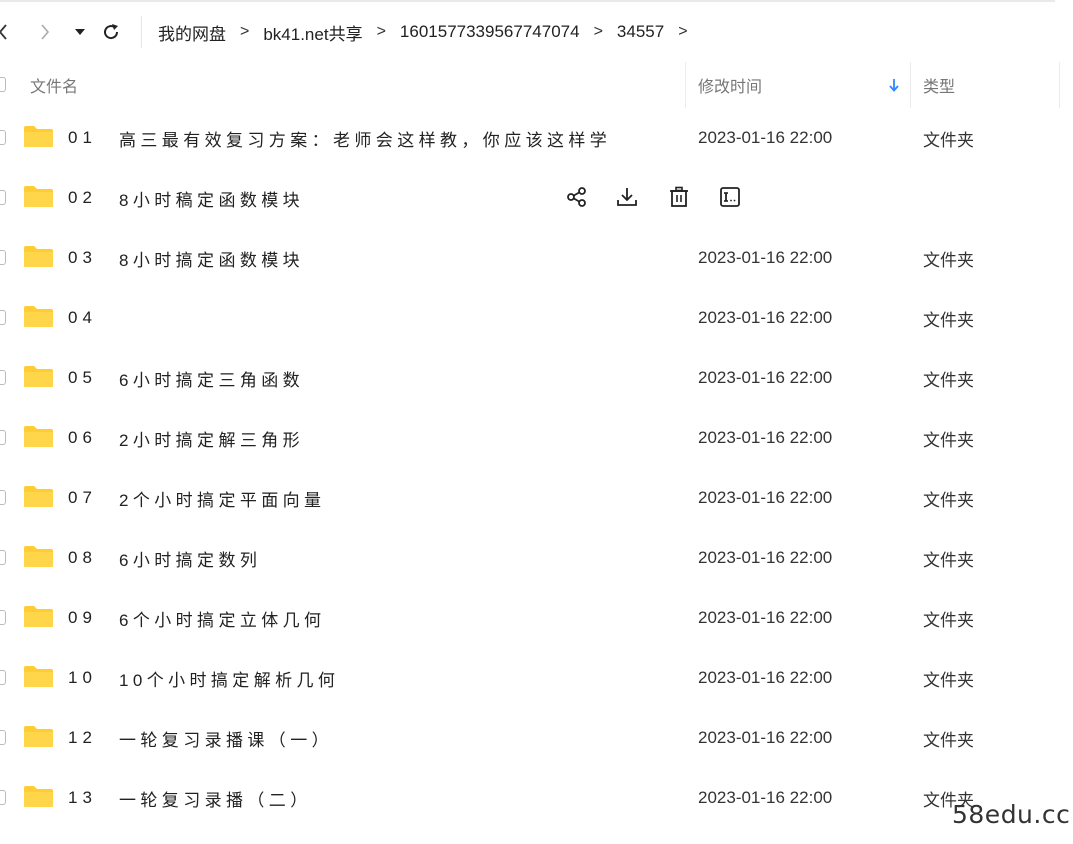 The image size is (1073, 844). I want to click on file-name: 6小时搞定数列, so click(190, 558).